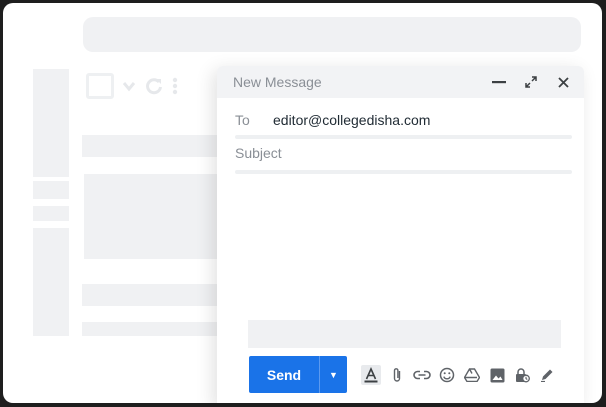 The height and width of the screenshot is (407, 606). Describe the element at coordinates (447, 375) in the screenshot. I see `emoji-icon` at that location.